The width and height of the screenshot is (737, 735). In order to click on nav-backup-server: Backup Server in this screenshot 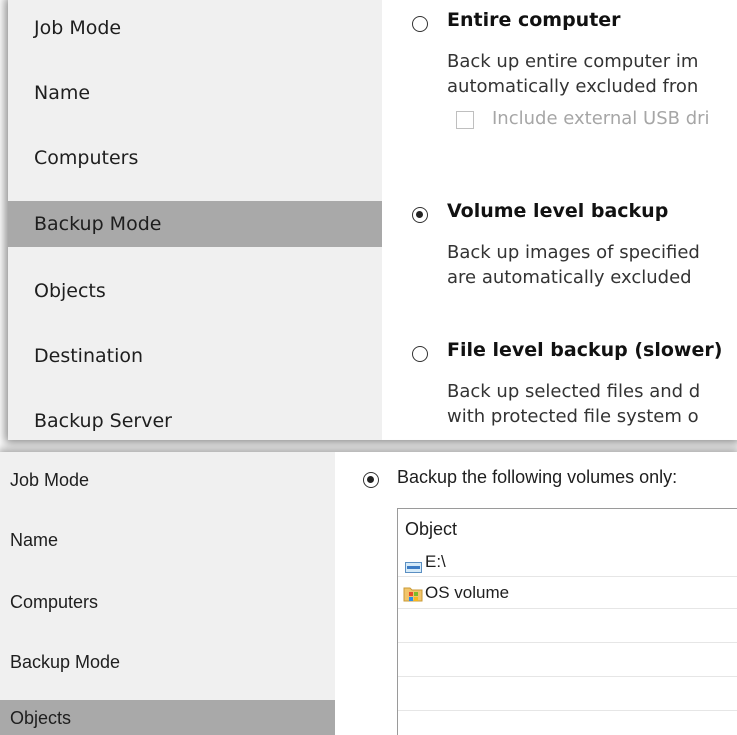, I will do `click(195, 419)`.